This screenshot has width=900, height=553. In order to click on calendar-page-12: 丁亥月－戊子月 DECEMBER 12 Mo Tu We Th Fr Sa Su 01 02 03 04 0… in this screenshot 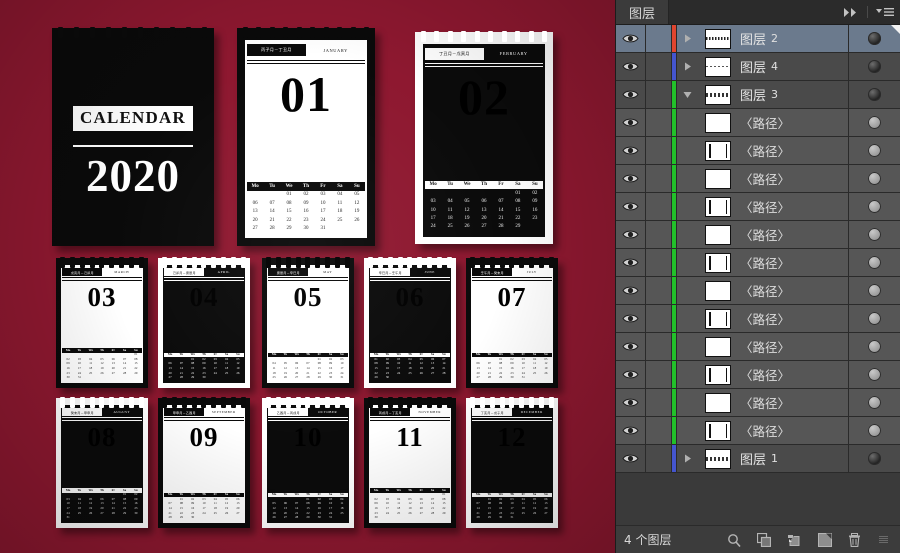, I will do `click(512, 462)`.